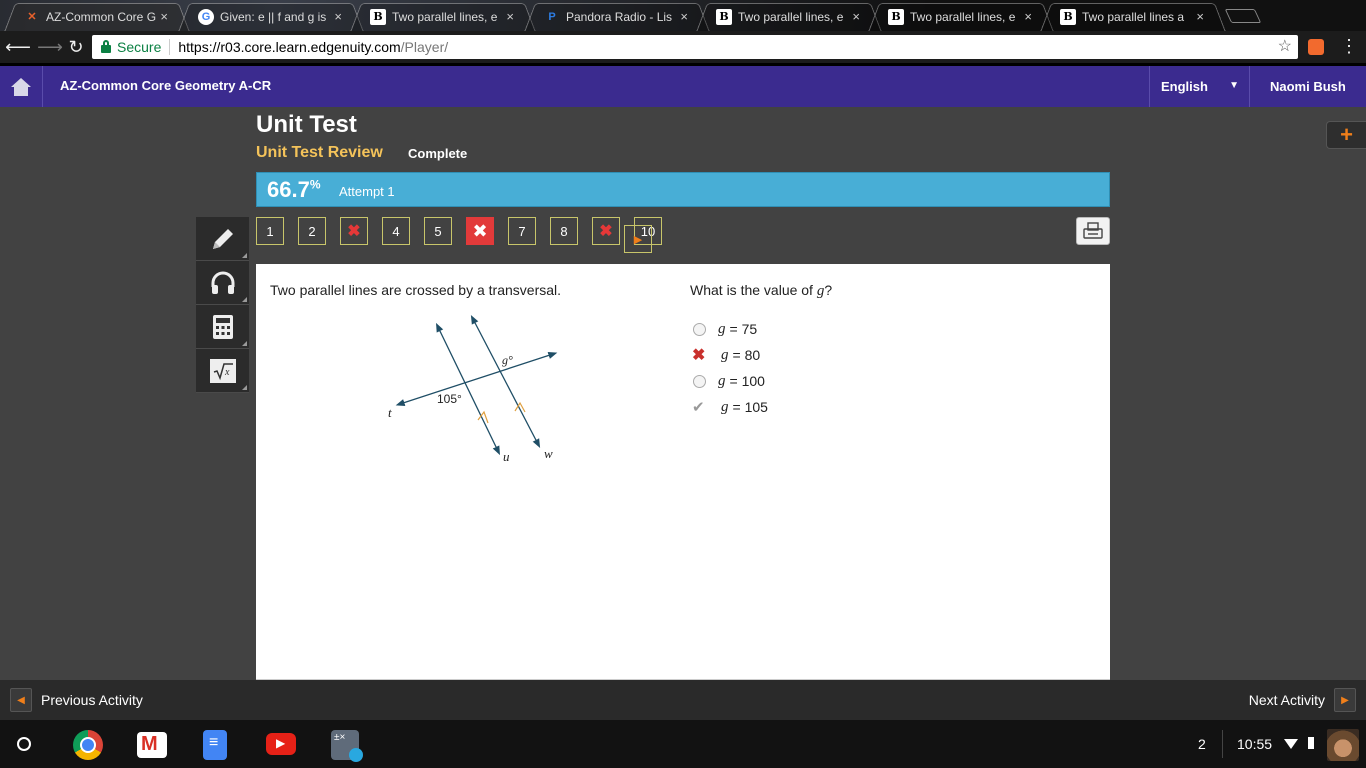 This screenshot has width=1366, height=768. Describe the element at coordinates (606, 231) in the screenshot. I see `question-nav-button-9: ✖` at that location.